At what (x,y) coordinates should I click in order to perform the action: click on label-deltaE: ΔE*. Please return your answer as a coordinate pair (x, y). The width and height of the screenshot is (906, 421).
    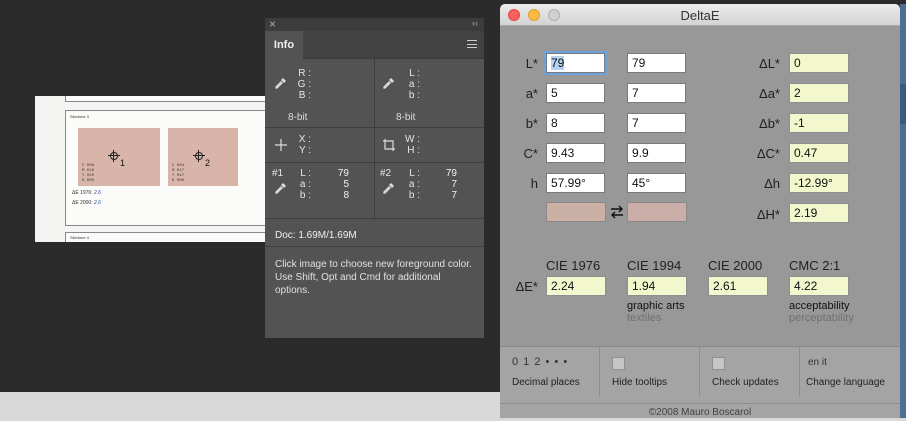
    Looking at the image, I should click on (526, 286).